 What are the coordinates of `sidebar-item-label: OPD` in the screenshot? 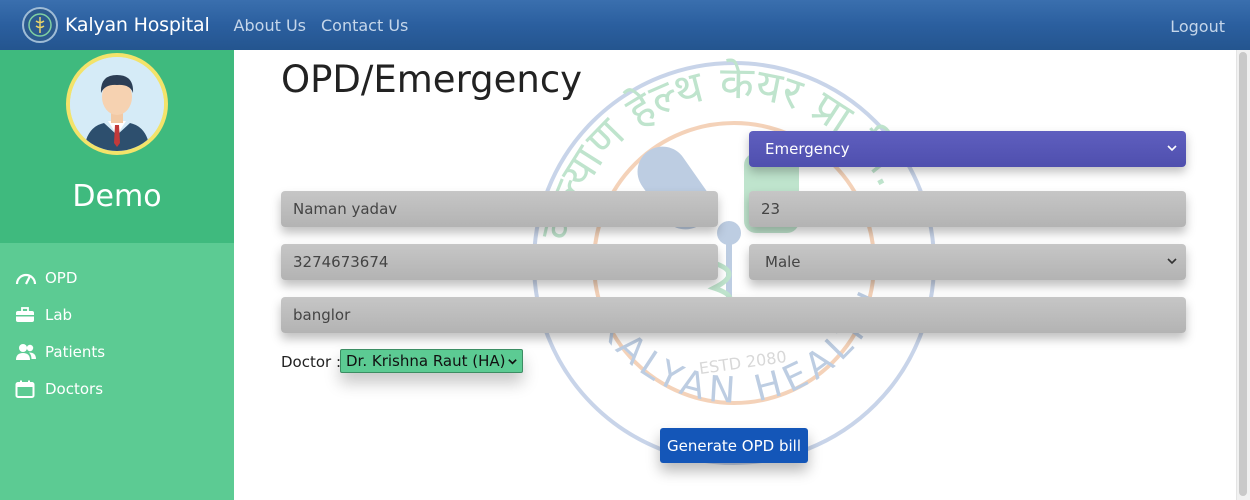 It's located at (61, 277).